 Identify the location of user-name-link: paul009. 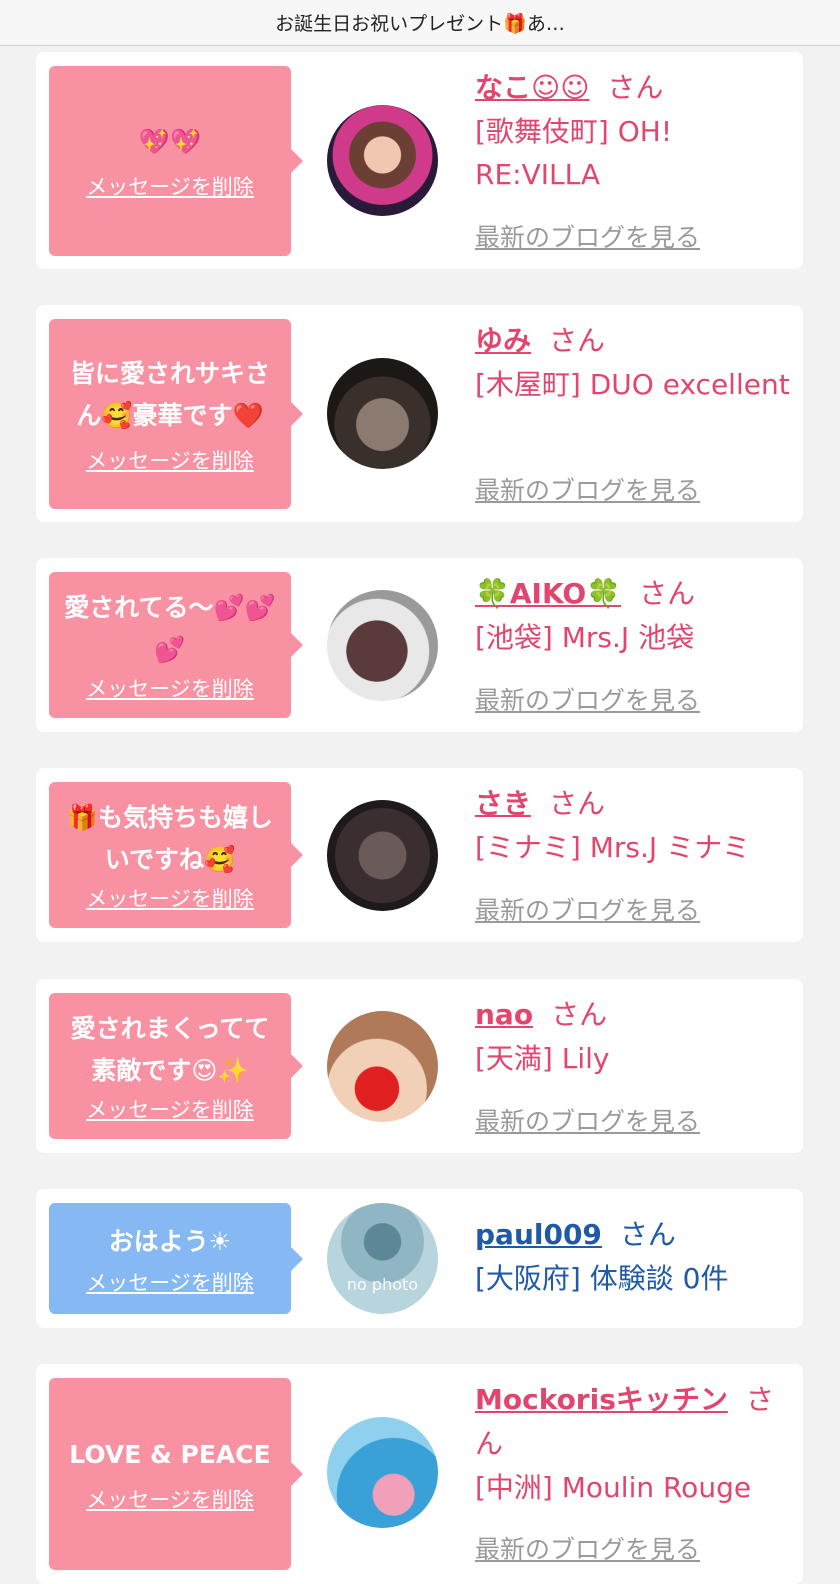
(538, 1234).